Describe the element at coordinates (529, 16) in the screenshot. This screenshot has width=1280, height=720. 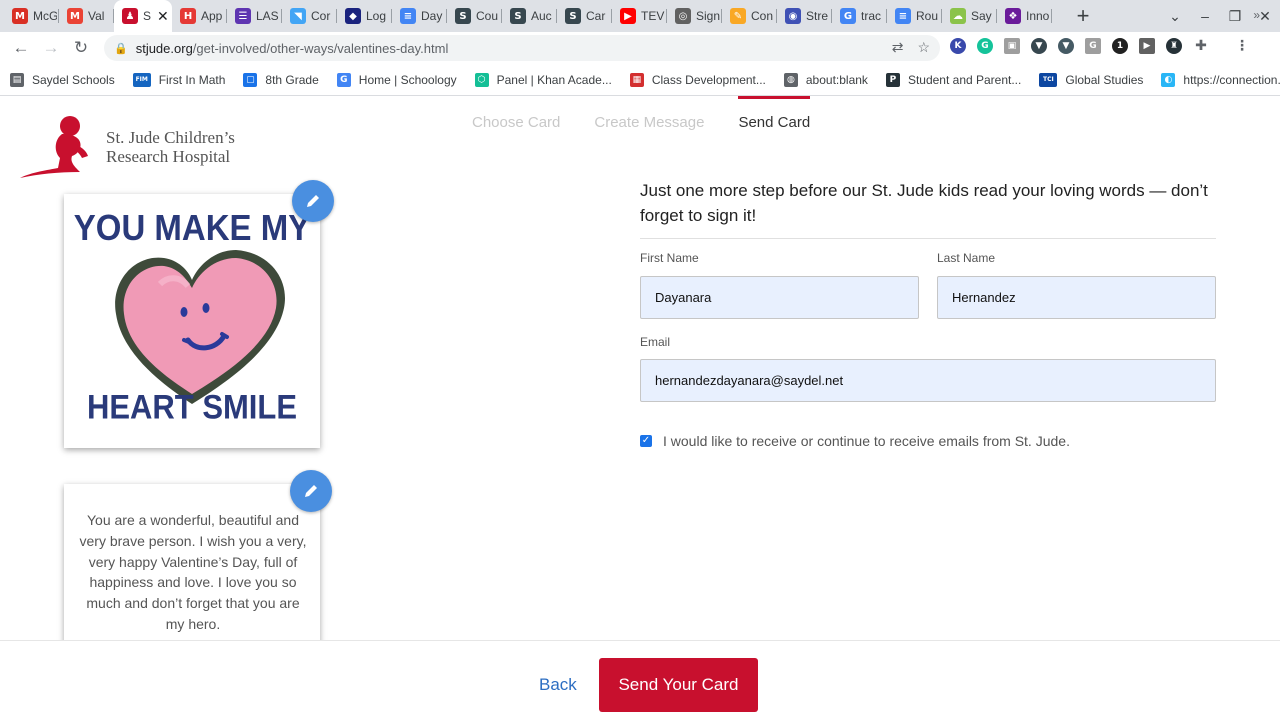
I see `browser-tab: S Auc` at that location.